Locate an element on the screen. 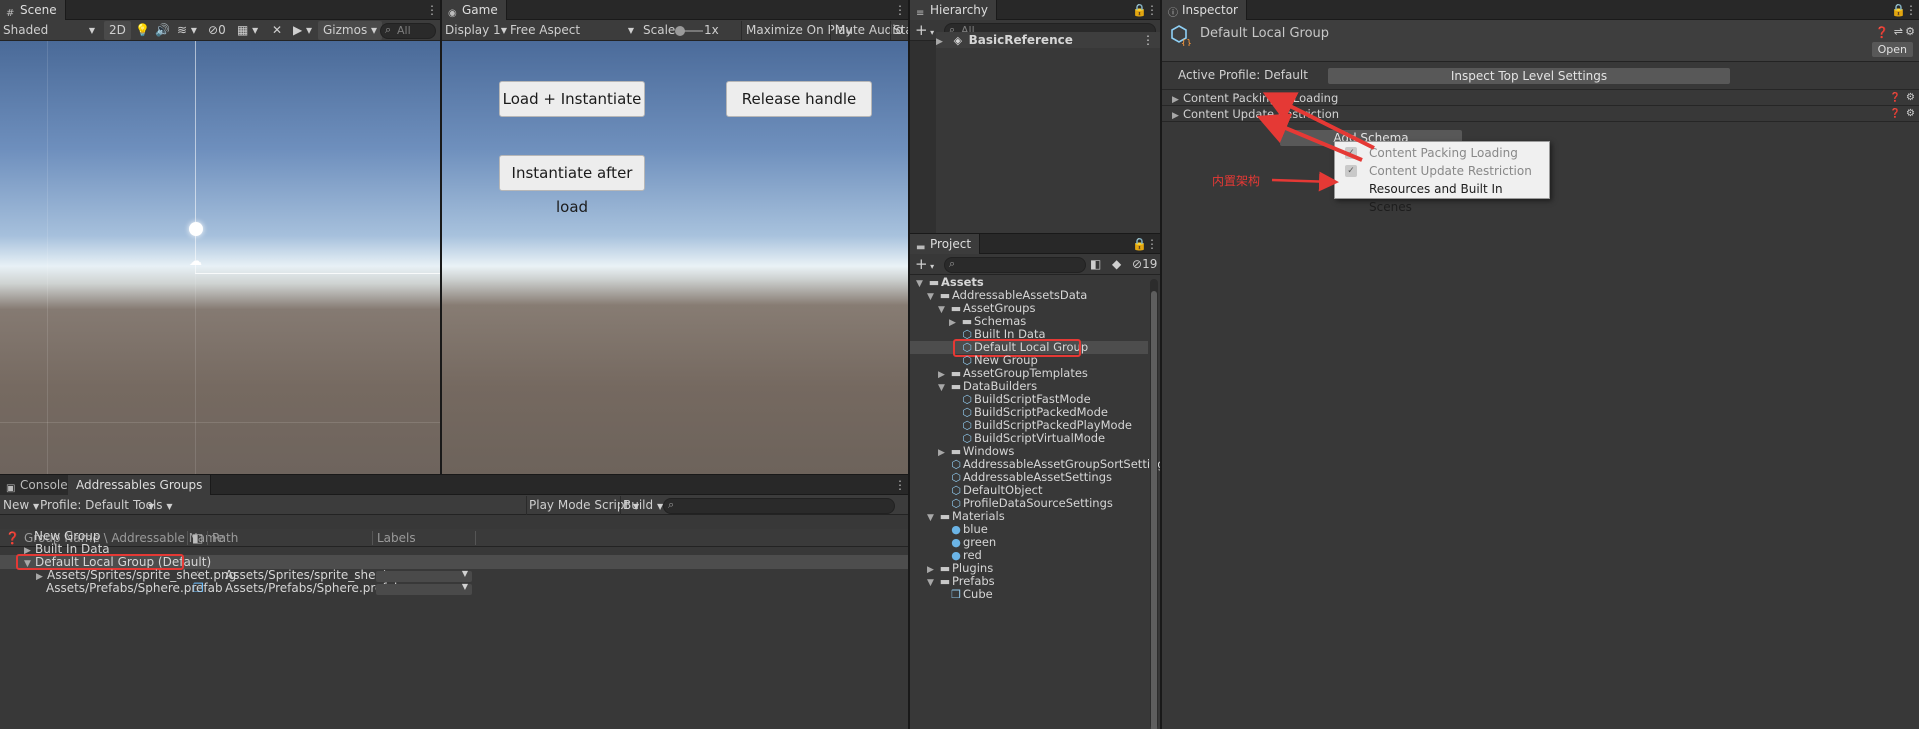 The width and height of the screenshot is (1919, 729). project-item-label: AssetGroupTemplates is located at coordinates (1025, 373).